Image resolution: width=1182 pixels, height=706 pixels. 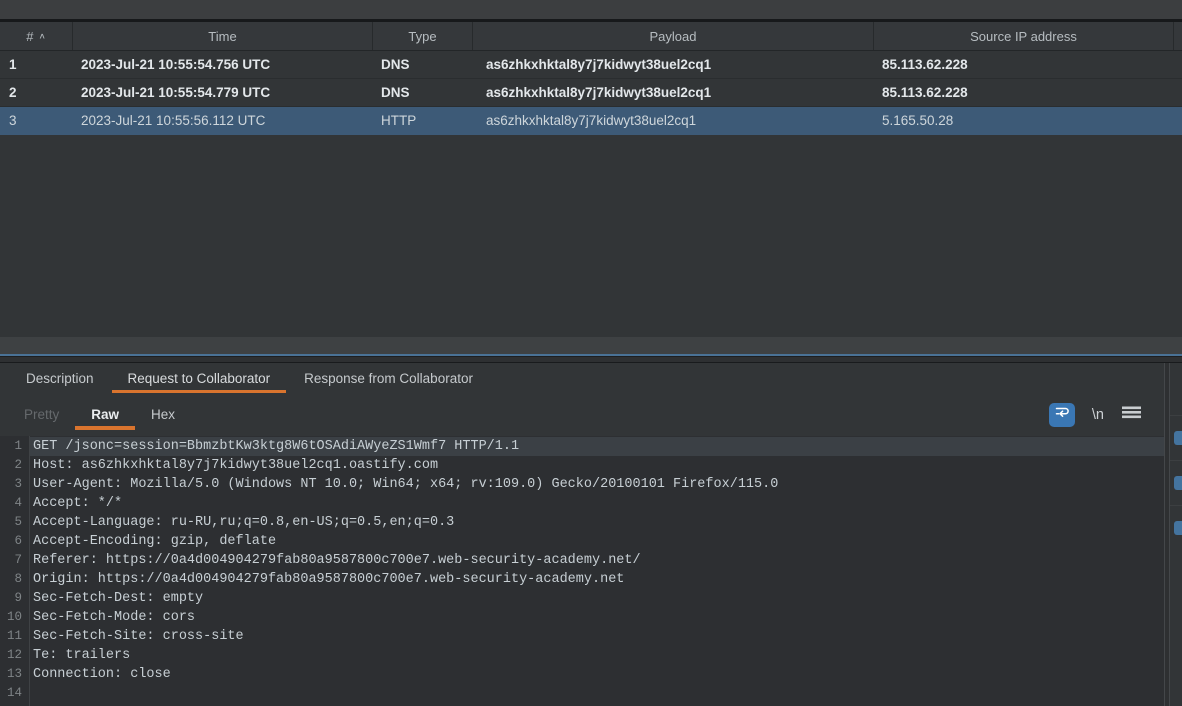 What do you see at coordinates (36, 36) in the screenshot?
I see `column-header-#: # ∧` at bounding box center [36, 36].